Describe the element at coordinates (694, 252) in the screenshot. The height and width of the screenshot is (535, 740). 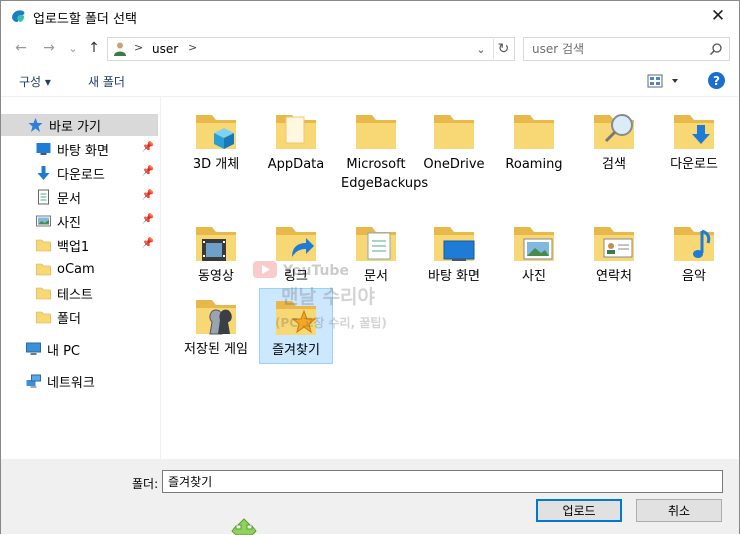
I see `folder-item: 음악` at that location.